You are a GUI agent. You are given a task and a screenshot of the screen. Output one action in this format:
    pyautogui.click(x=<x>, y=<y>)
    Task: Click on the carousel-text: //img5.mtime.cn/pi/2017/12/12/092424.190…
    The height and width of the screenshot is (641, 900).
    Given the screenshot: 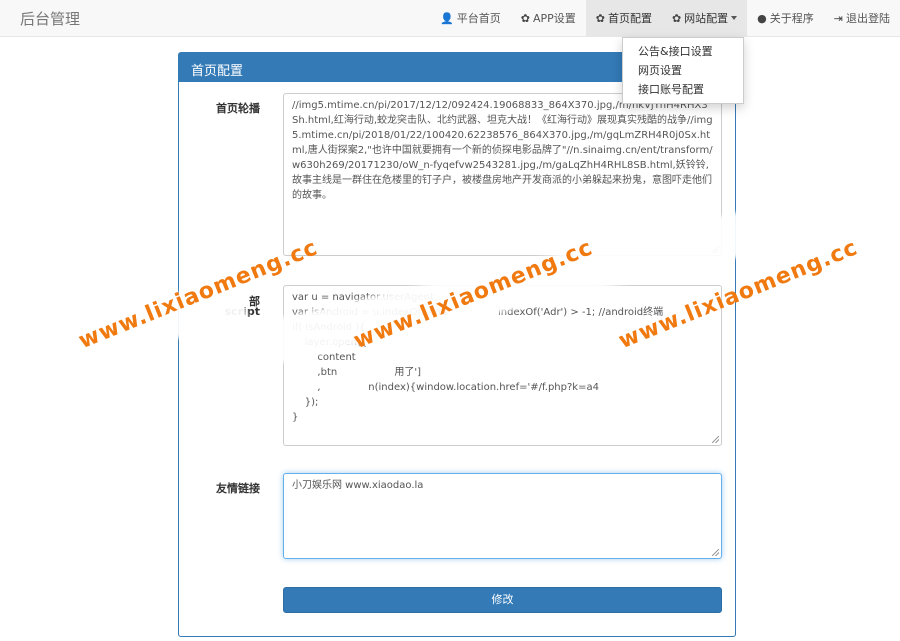 What is the action you would take?
    pyautogui.click(x=502, y=150)
    